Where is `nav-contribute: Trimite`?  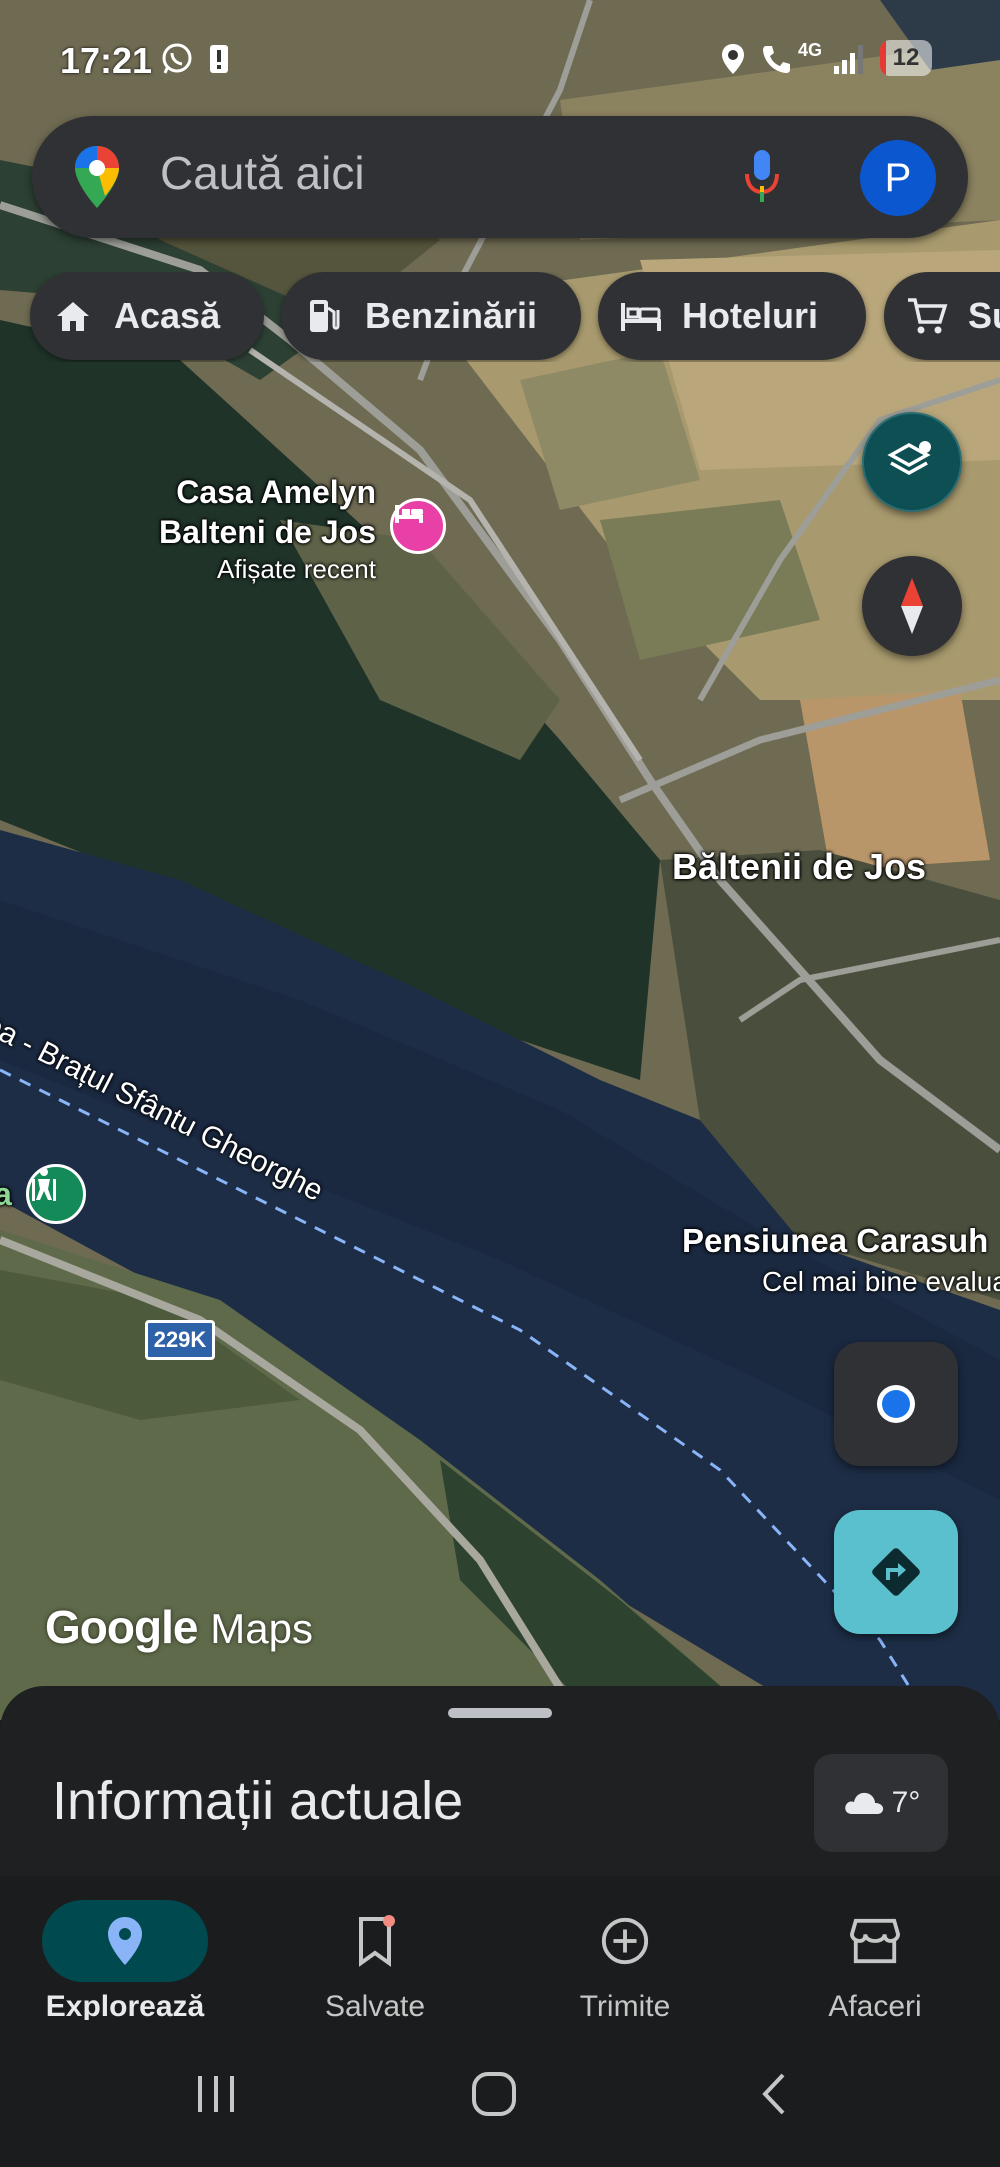
nav-contribute: Trimite is located at coordinates (625, 1956).